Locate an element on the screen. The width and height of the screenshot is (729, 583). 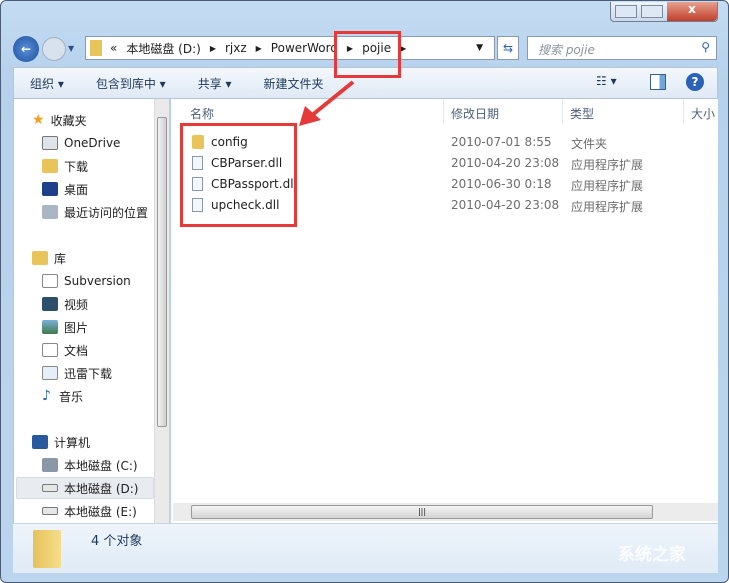
back-button: ← is located at coordinates (26, 49).